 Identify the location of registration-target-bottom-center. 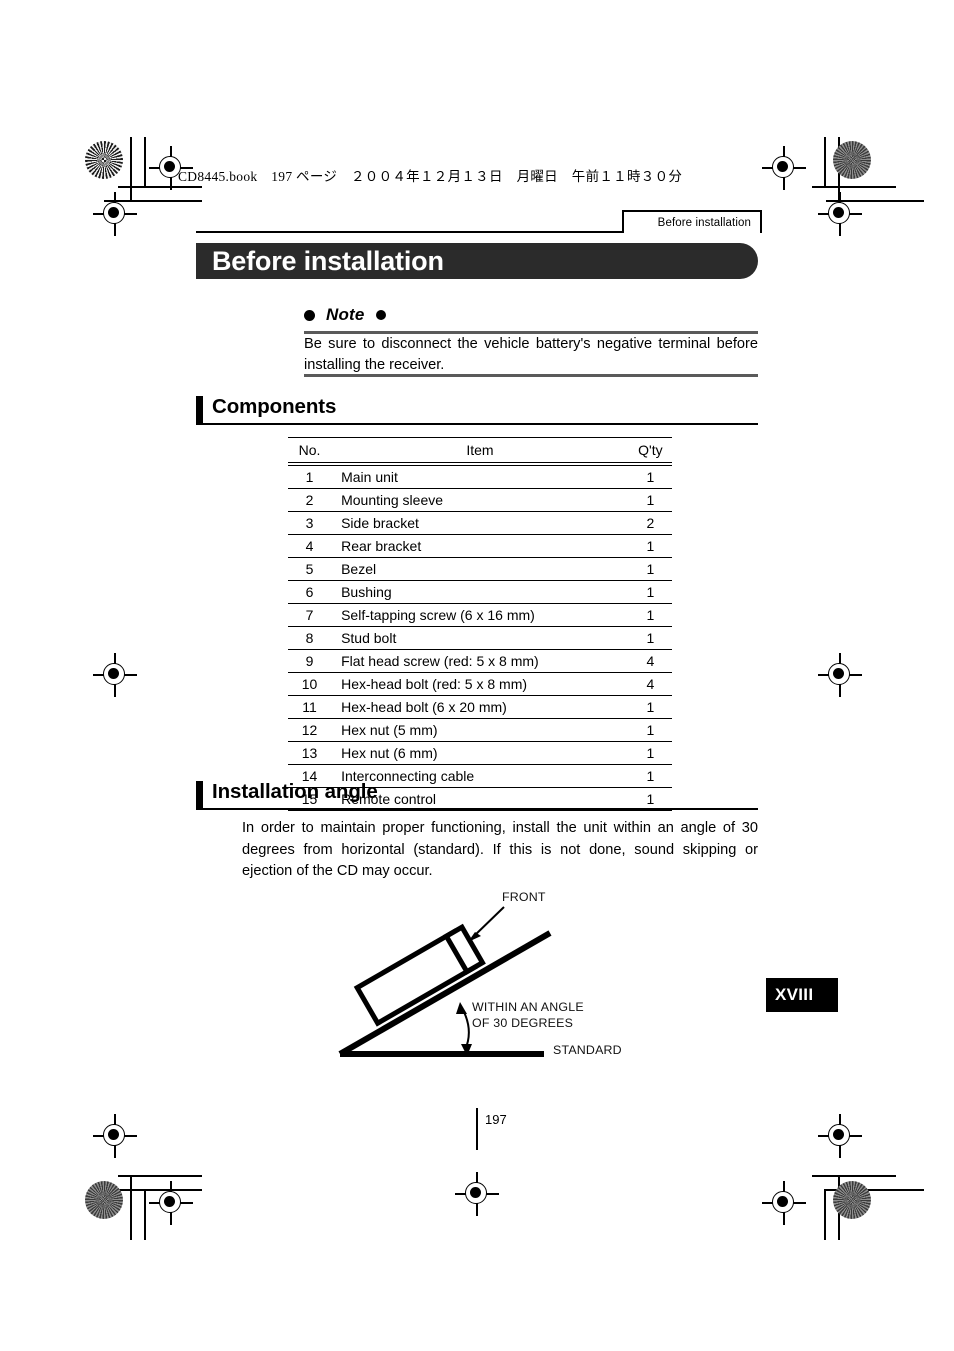
(477, 1194).